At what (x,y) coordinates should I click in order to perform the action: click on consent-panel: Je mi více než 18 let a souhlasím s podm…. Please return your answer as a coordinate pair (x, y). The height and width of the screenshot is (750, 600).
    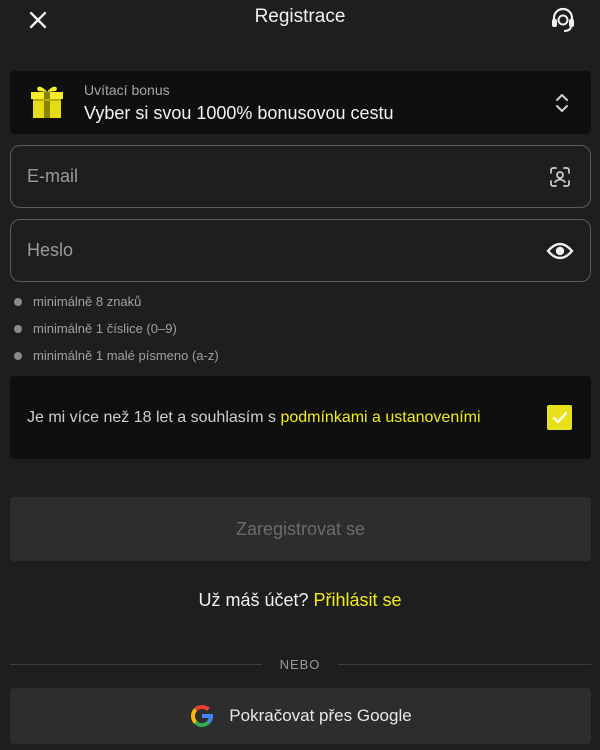
    Looking at the image, I should click on (300, 417).